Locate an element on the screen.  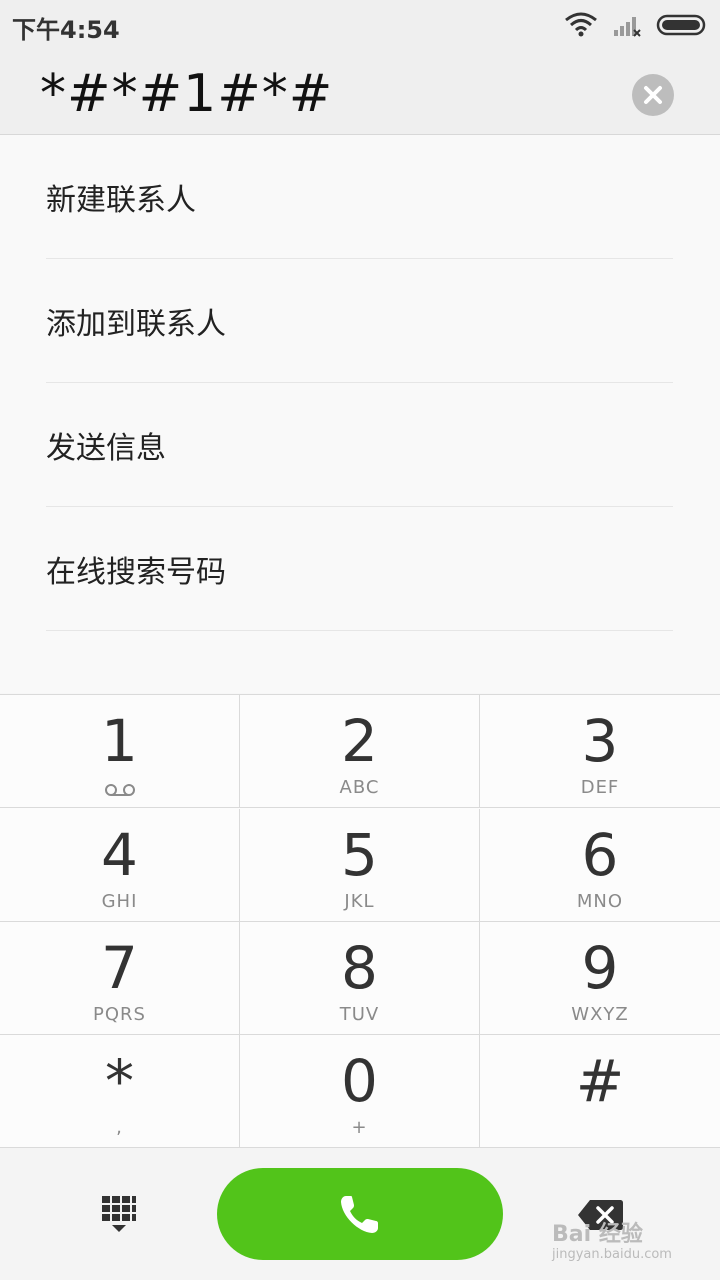
key-letters: JKL is located at coordinates (359, 901).